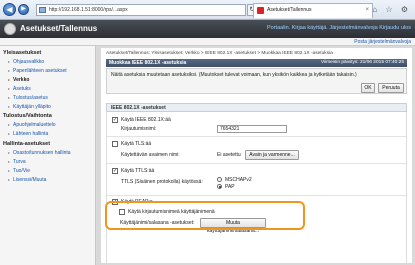 This screenshot has height=265, width=415. Describe the element at coordinates (260, 10) in the screenshot. I see `canon-tab-icon` at that location.